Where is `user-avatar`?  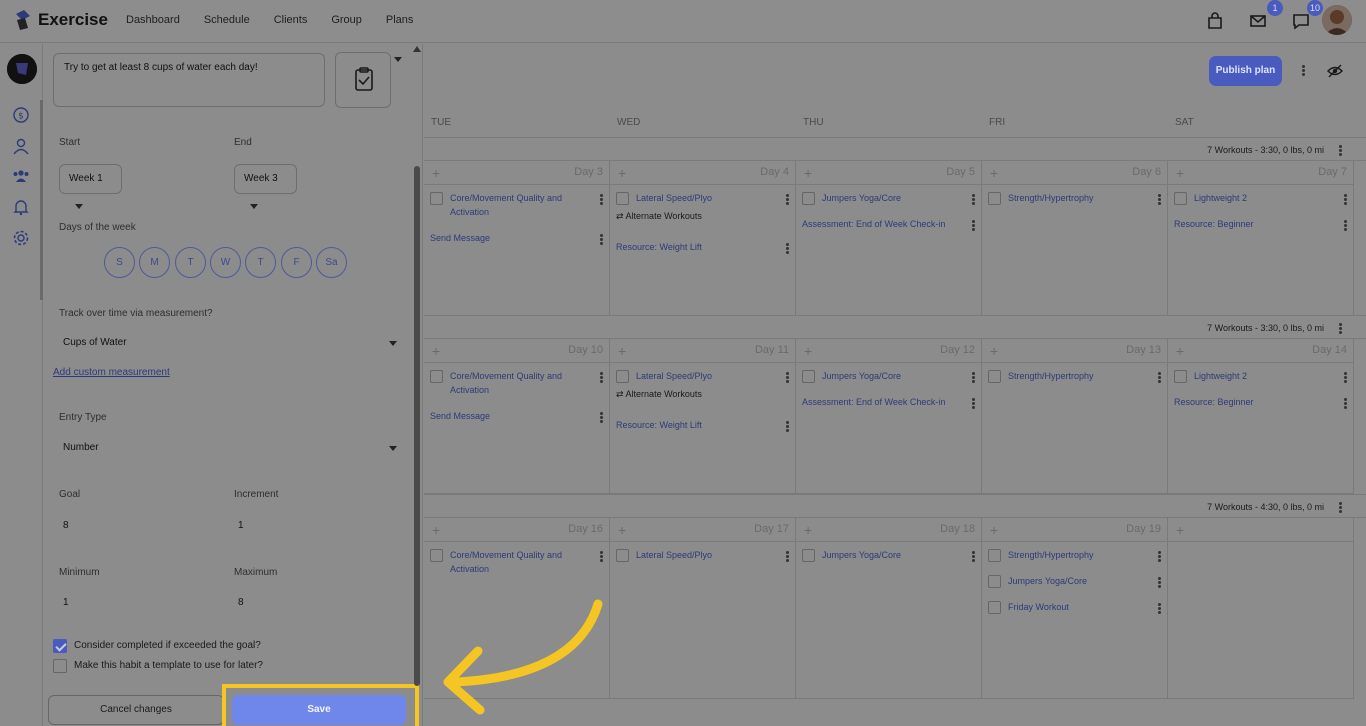
user-avatar is located at coordinates (1337, 20).